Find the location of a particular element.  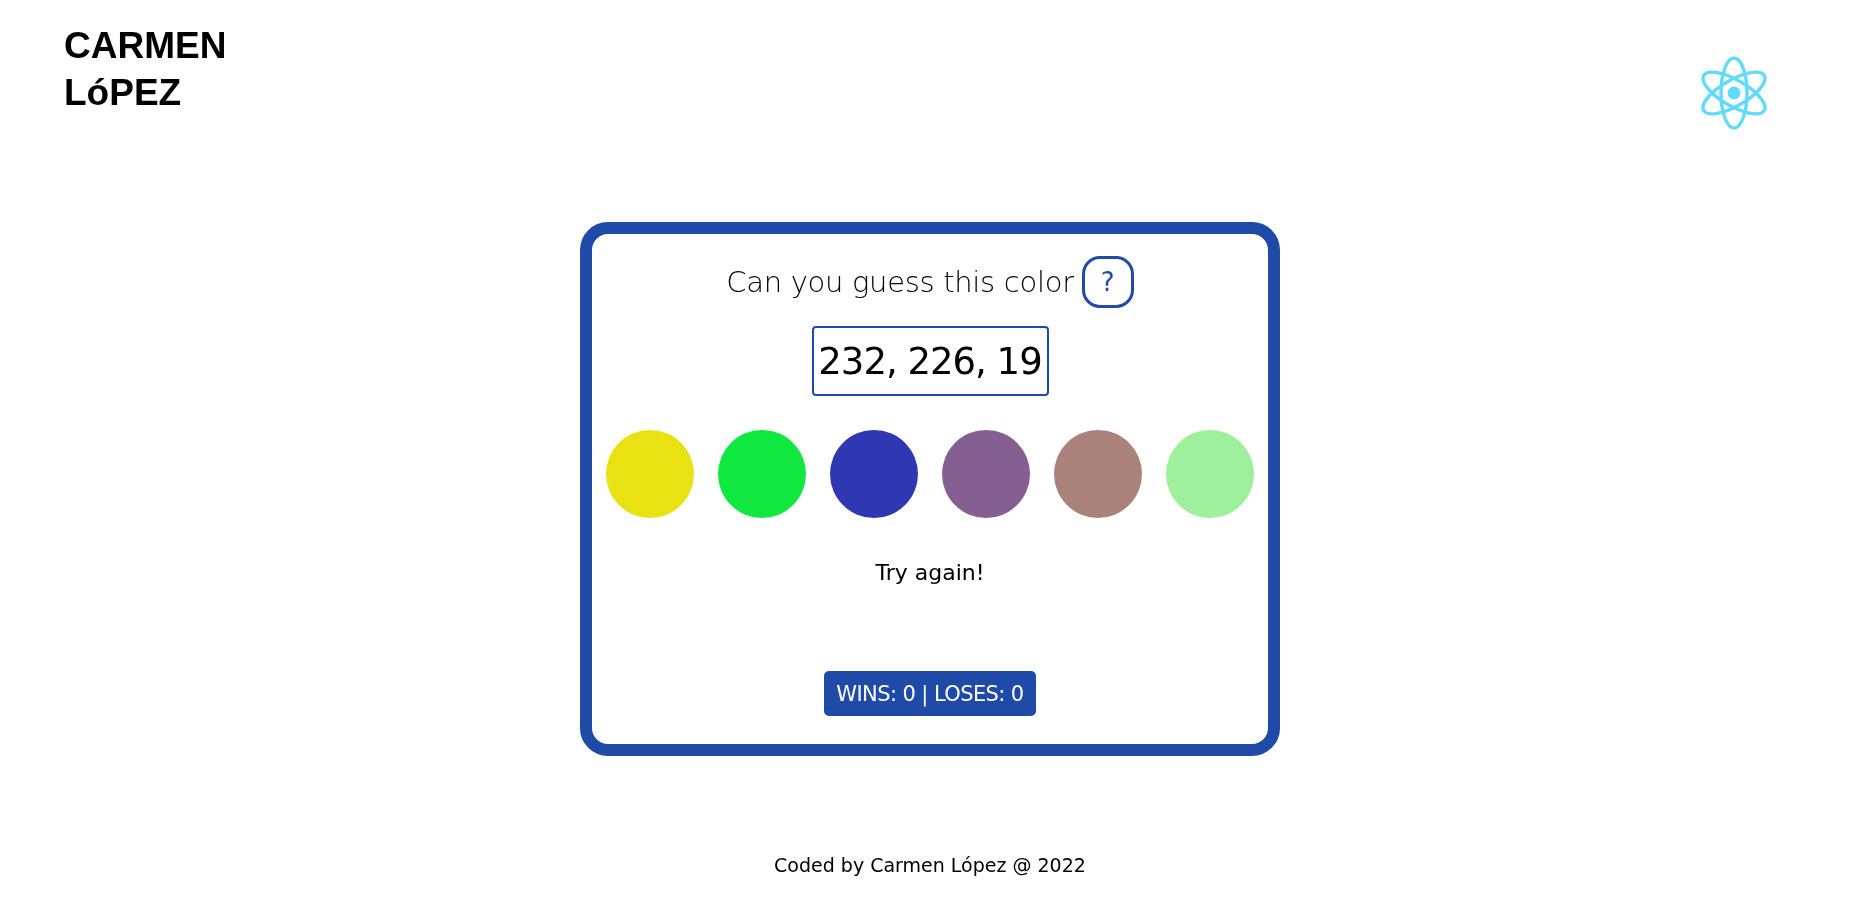

result-message: Try again! is located at coordinates (930, 573).